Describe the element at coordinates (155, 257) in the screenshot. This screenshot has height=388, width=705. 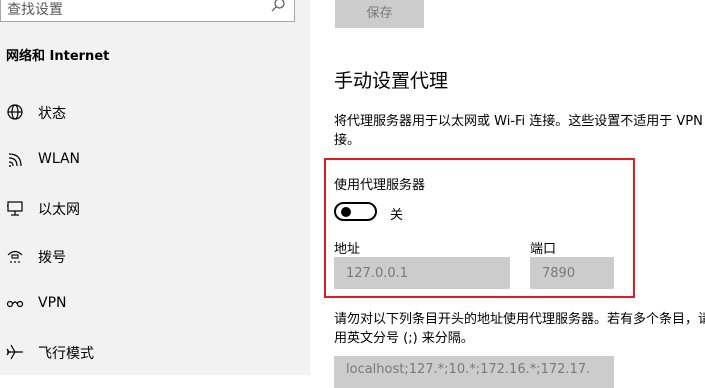
I see `sidebar-item-dialup: 拨号` at that location.